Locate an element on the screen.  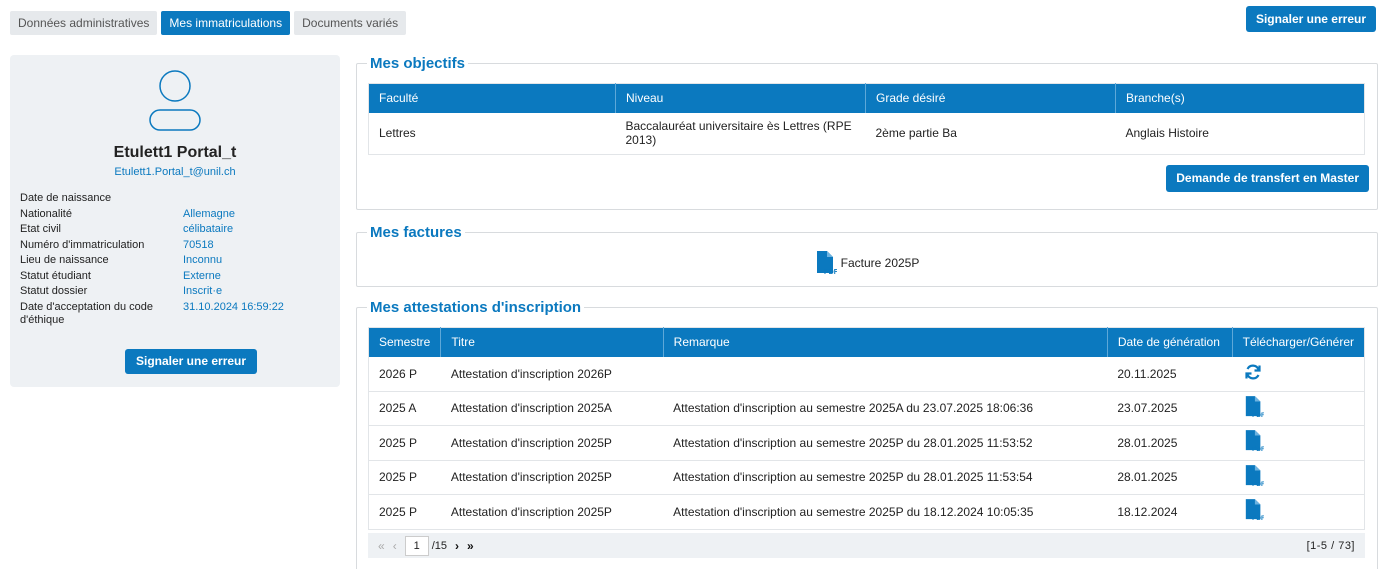
table-cell-semestre: 2026 P is located at coordinates (404, 374).